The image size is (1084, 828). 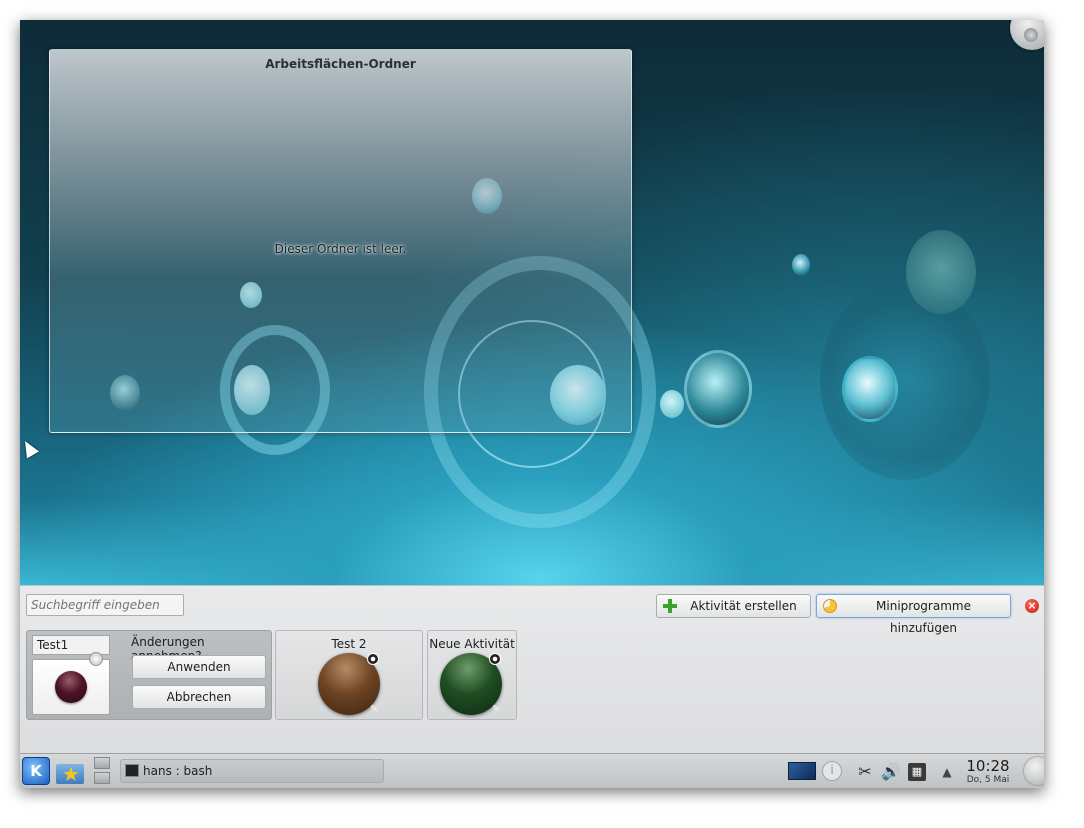 I want to click on cancel-button: Abbrechen, so click(x=199, y=697).